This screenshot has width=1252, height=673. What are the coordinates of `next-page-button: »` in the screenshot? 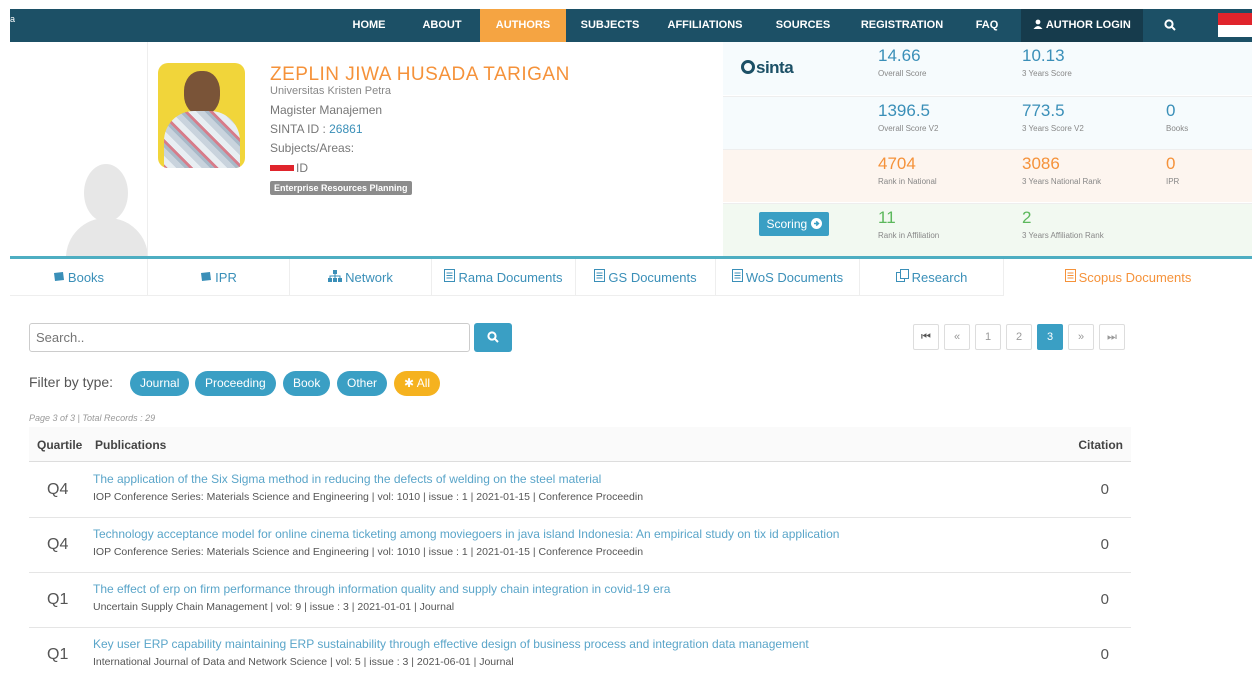 It's located at (1081, 337).